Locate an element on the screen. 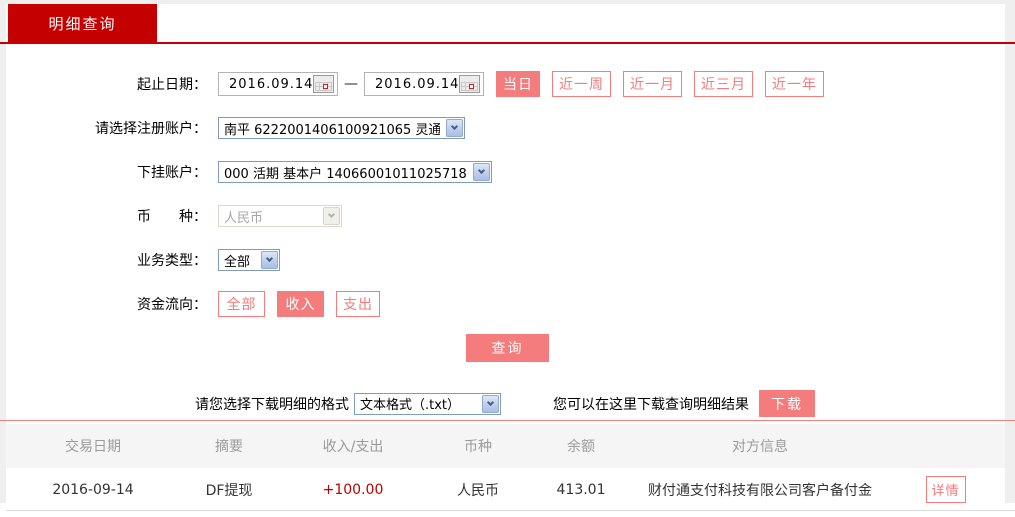 The height and width of the screenshot is (517, 1015). fund-flow-income-button: 收入 is located at coordinates (300, 304).